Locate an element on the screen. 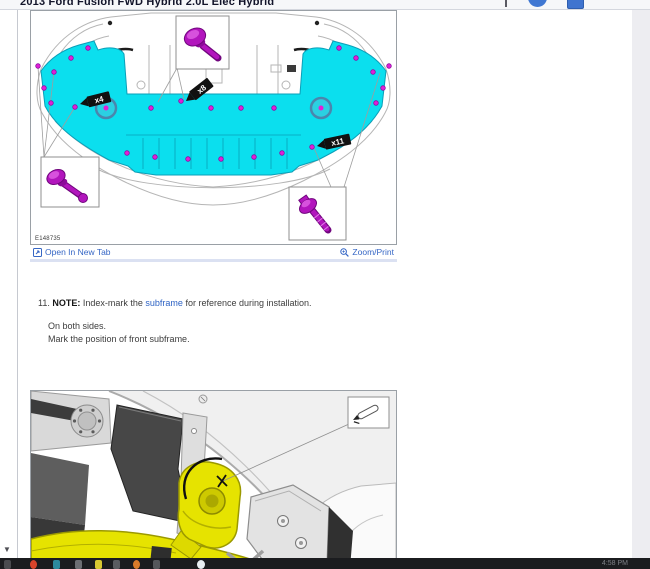 Image resolution: width=650 pixels, height=569 pixels. splash-shield is located at coordinates (150, 464).